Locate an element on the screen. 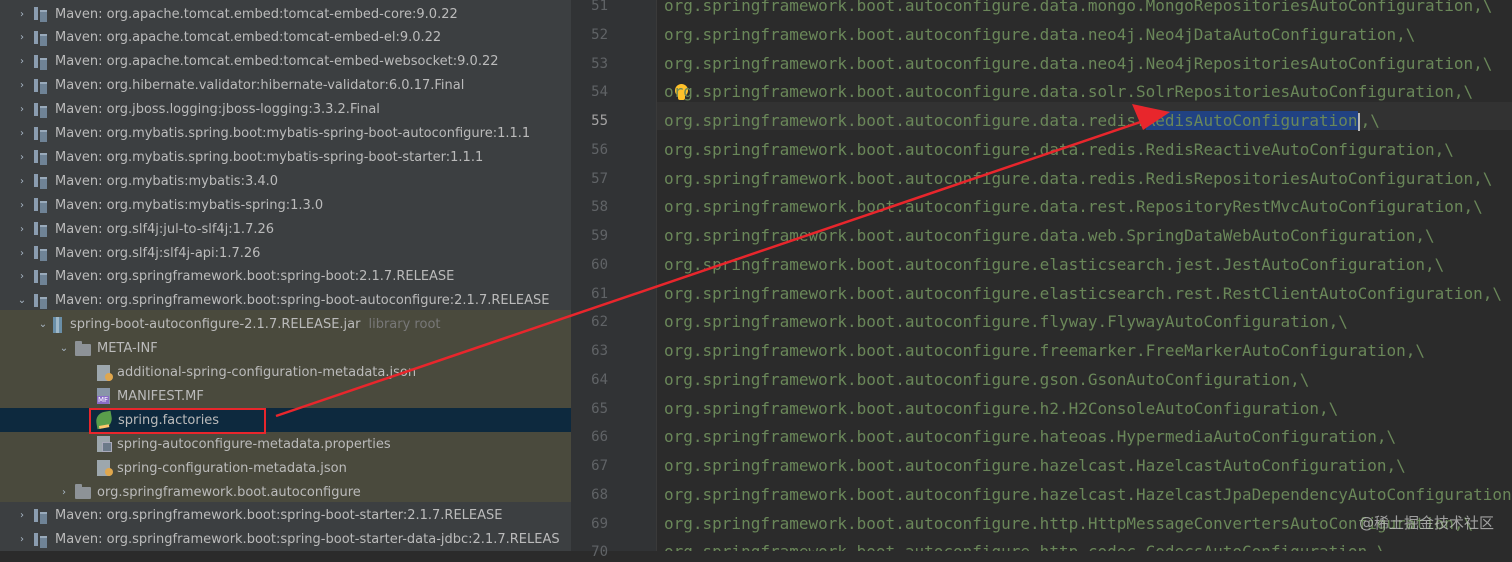 The width and height of the screenshot is (1512, 562). tree-row-hint: library root is located at coordinates (404, 325).